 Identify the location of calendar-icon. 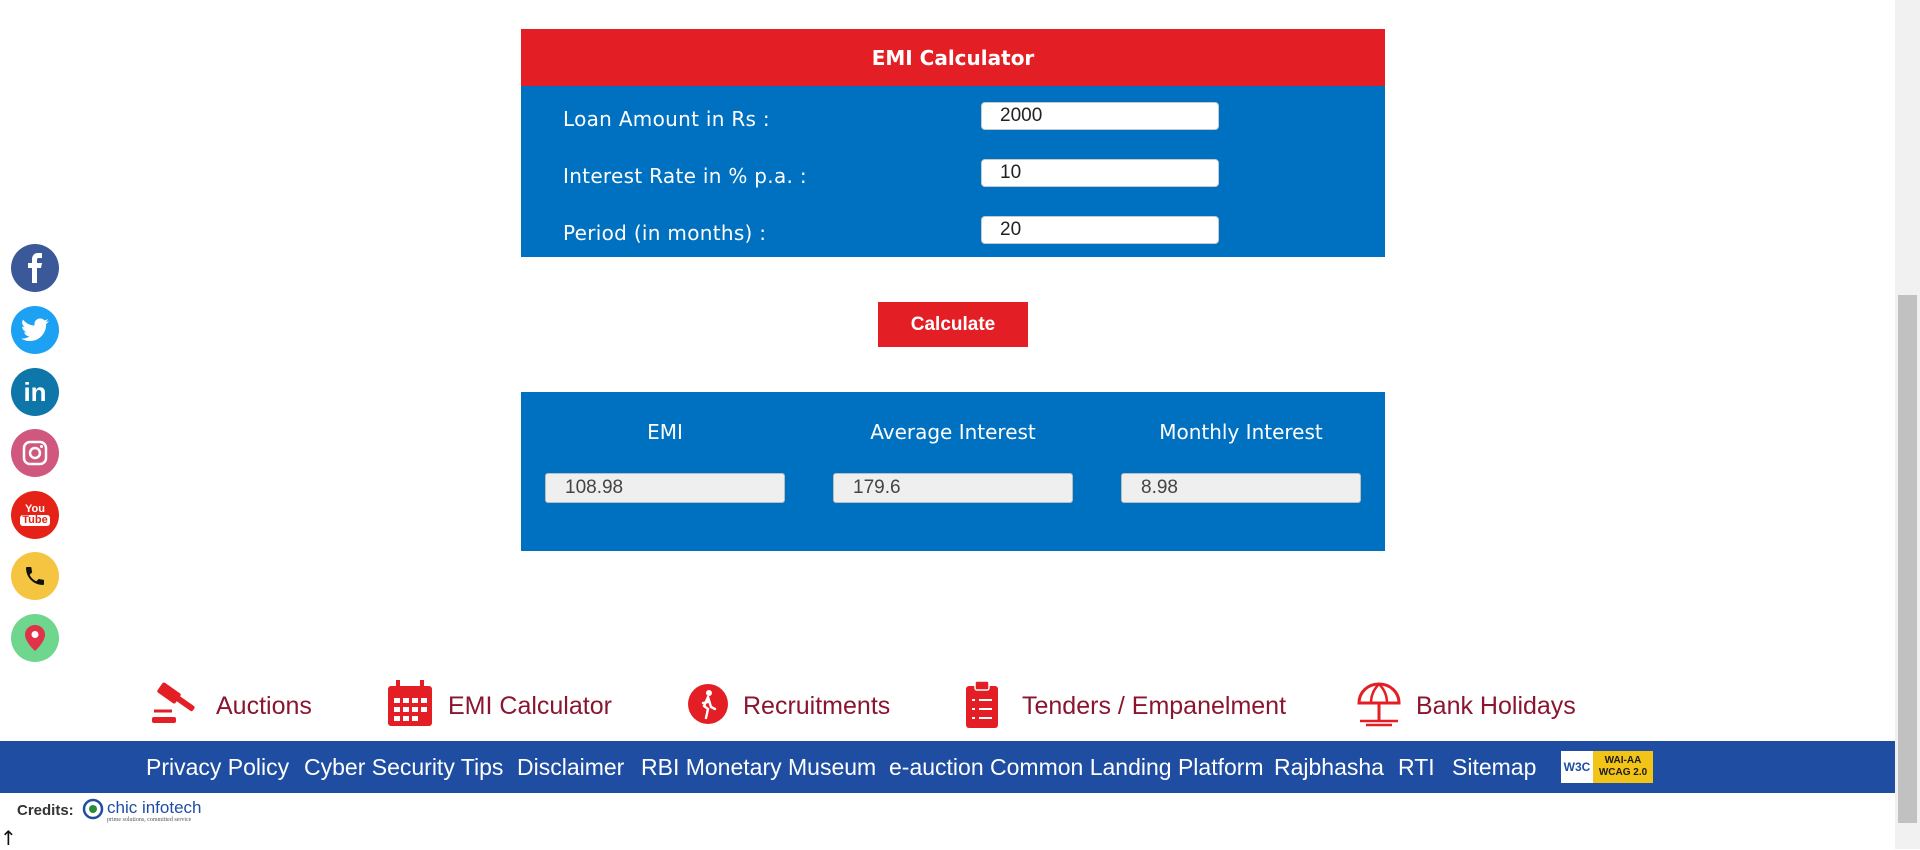
(410, 706).